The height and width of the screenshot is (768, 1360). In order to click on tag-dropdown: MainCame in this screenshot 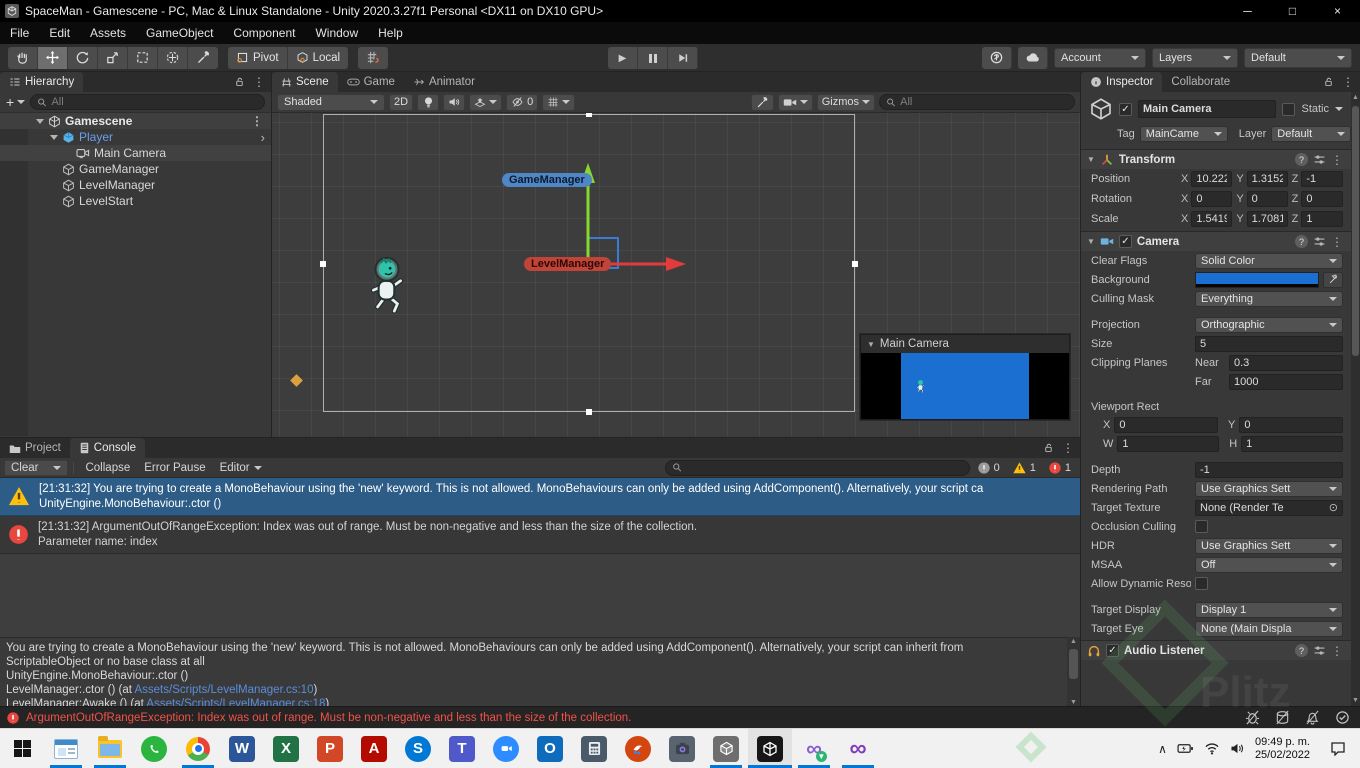, I will do `click(1183, 134)`.